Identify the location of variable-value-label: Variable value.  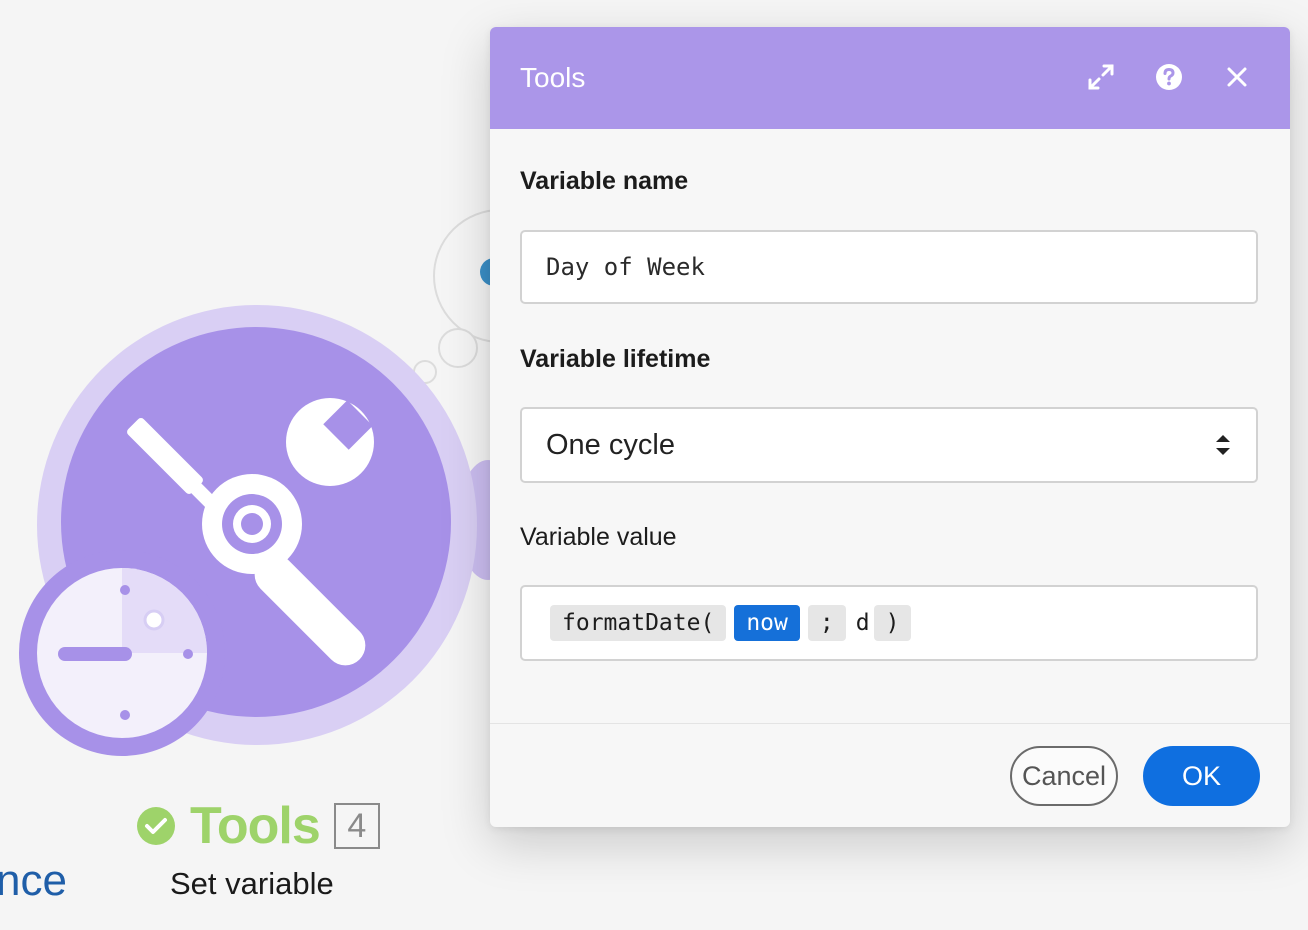
(598, 537).